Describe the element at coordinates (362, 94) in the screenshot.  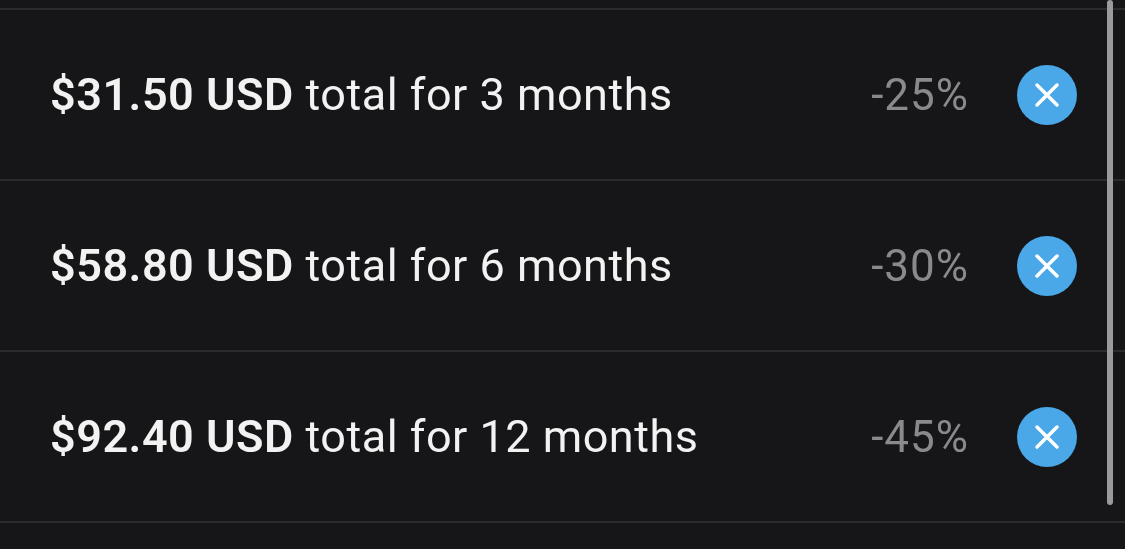
I see `bundle-price: $31.50 USD total for 3 months` at that location.